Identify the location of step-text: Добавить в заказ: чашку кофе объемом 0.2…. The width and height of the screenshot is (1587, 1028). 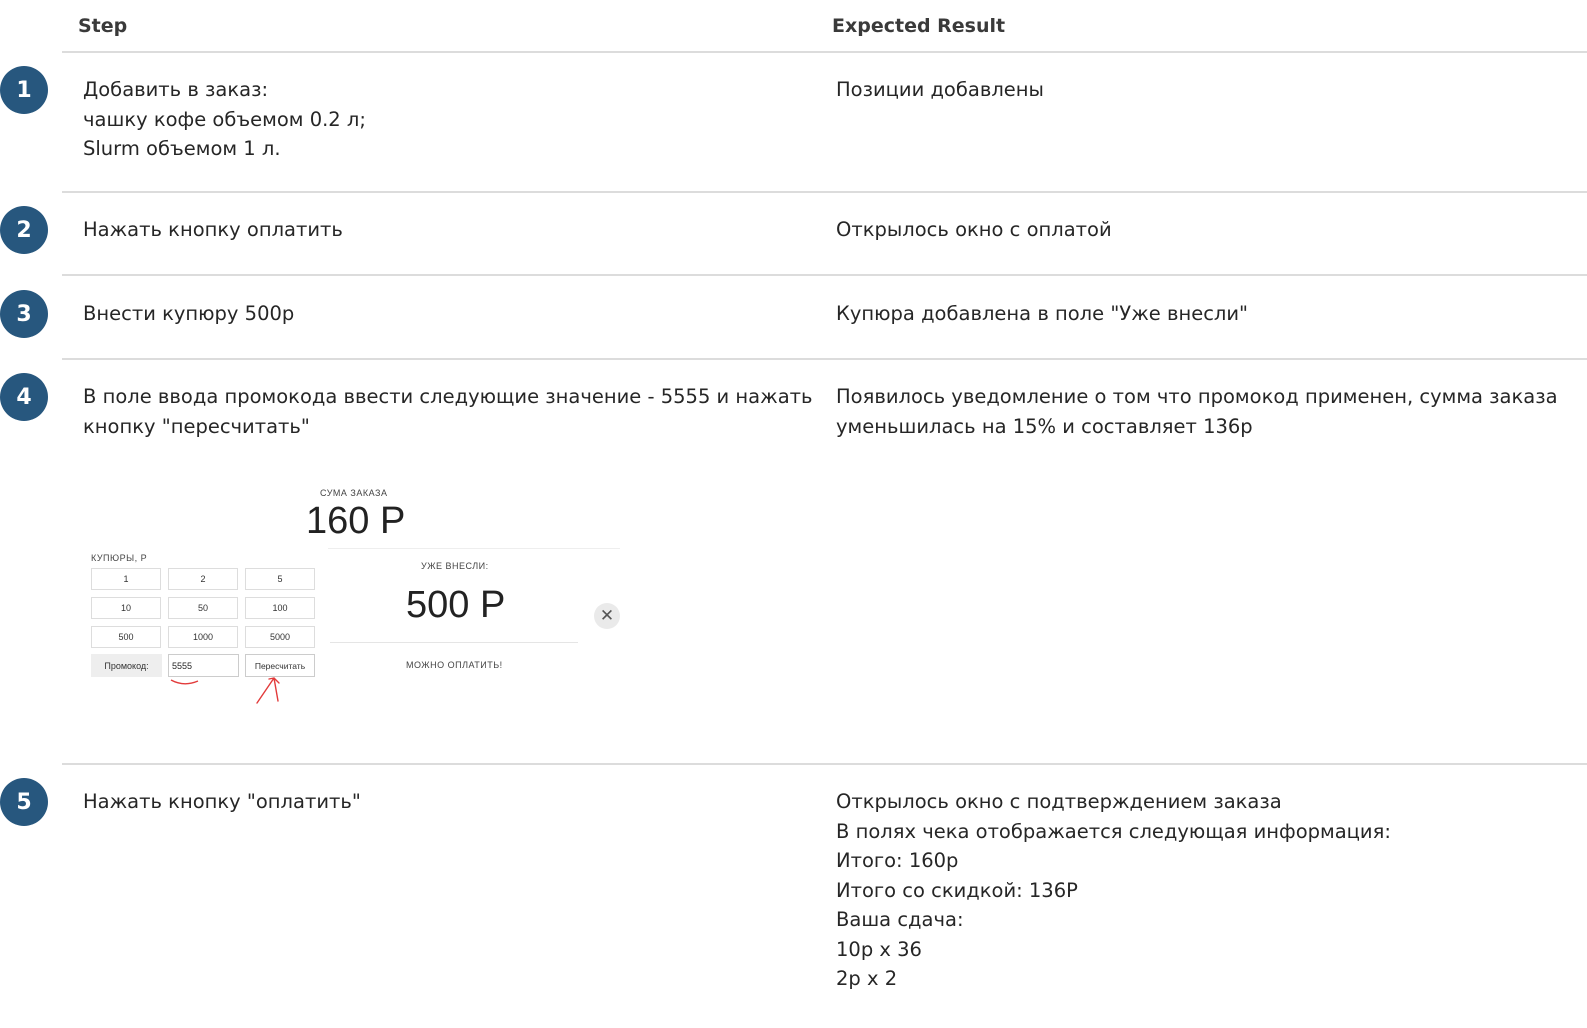
(433, 119).